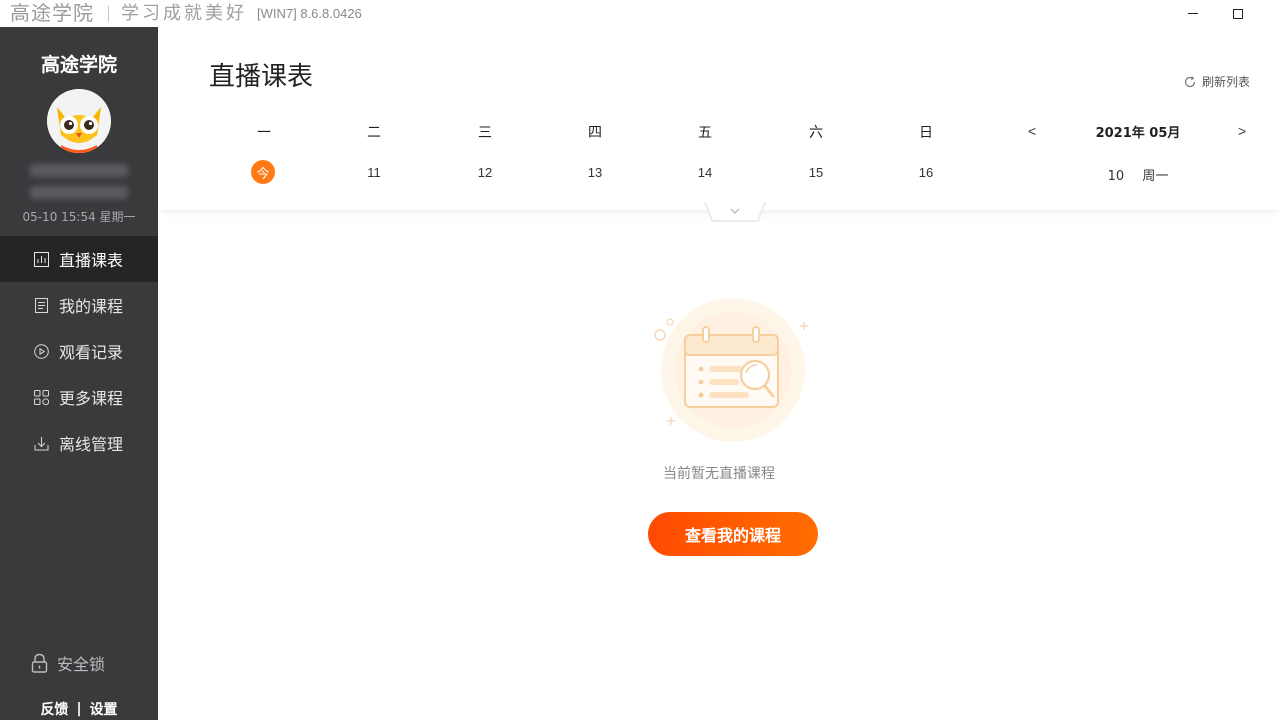 Image resolution: width=1280 pixels, height=720 pixels. What do you see at coordinates (41, 443) in the screenshot?
I see `download-icon` at bounding box center [41, 443].